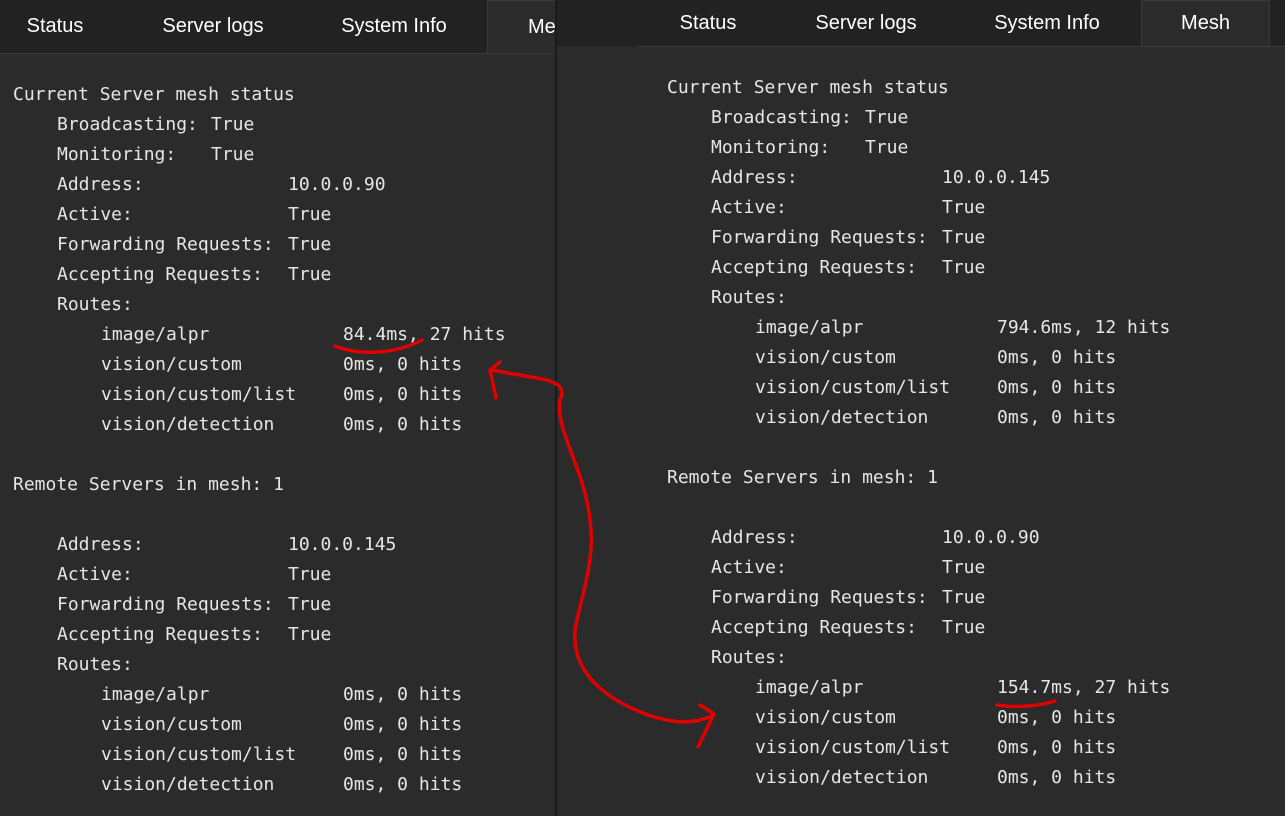  Describe the element at coordinates (521, 26) in the screenshot. I see `tab-mesh: Mes` at that location.